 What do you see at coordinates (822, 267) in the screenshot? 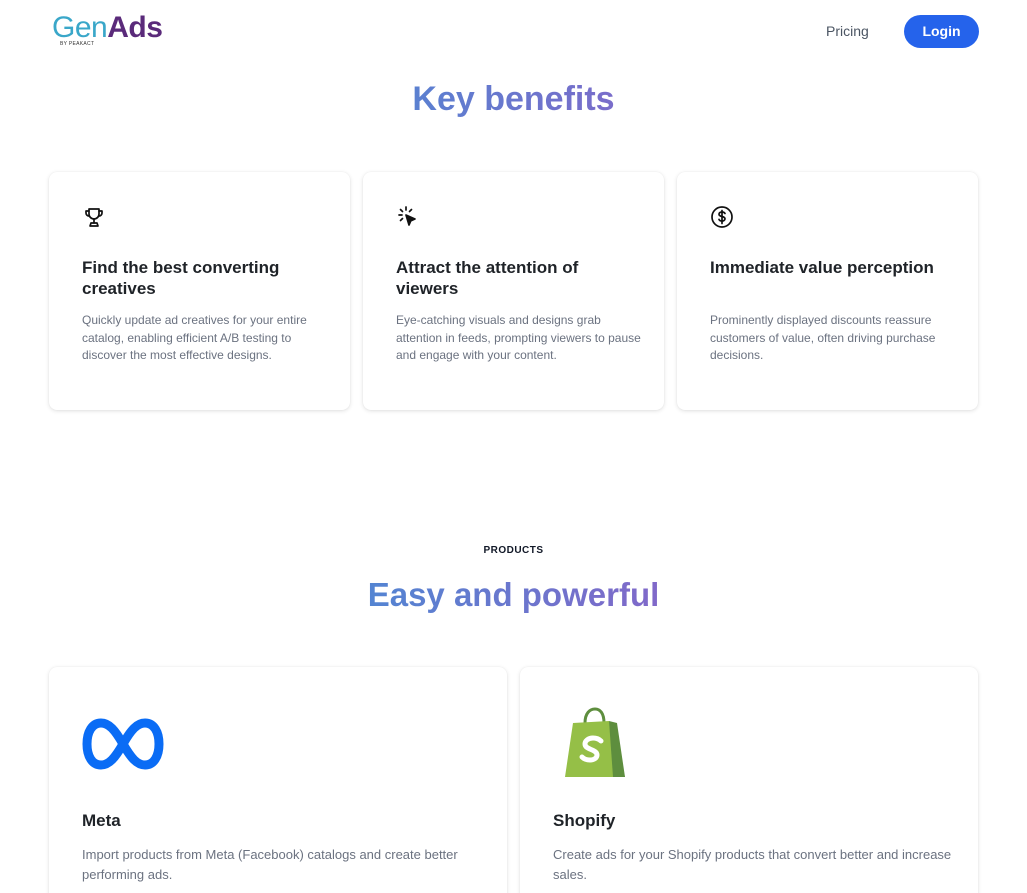
I see `benefit-title: Immediate value perception` at bounding box center [822, 267].